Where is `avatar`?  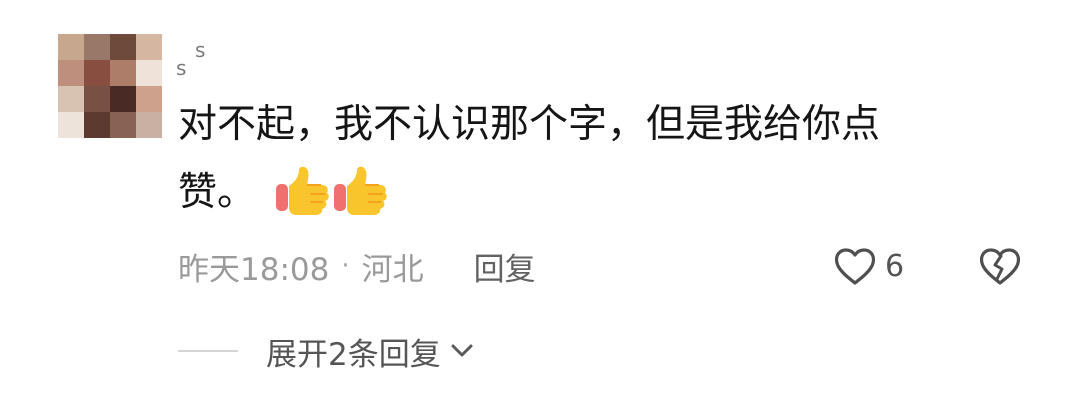 avatar is located at coordinates (110, 86).